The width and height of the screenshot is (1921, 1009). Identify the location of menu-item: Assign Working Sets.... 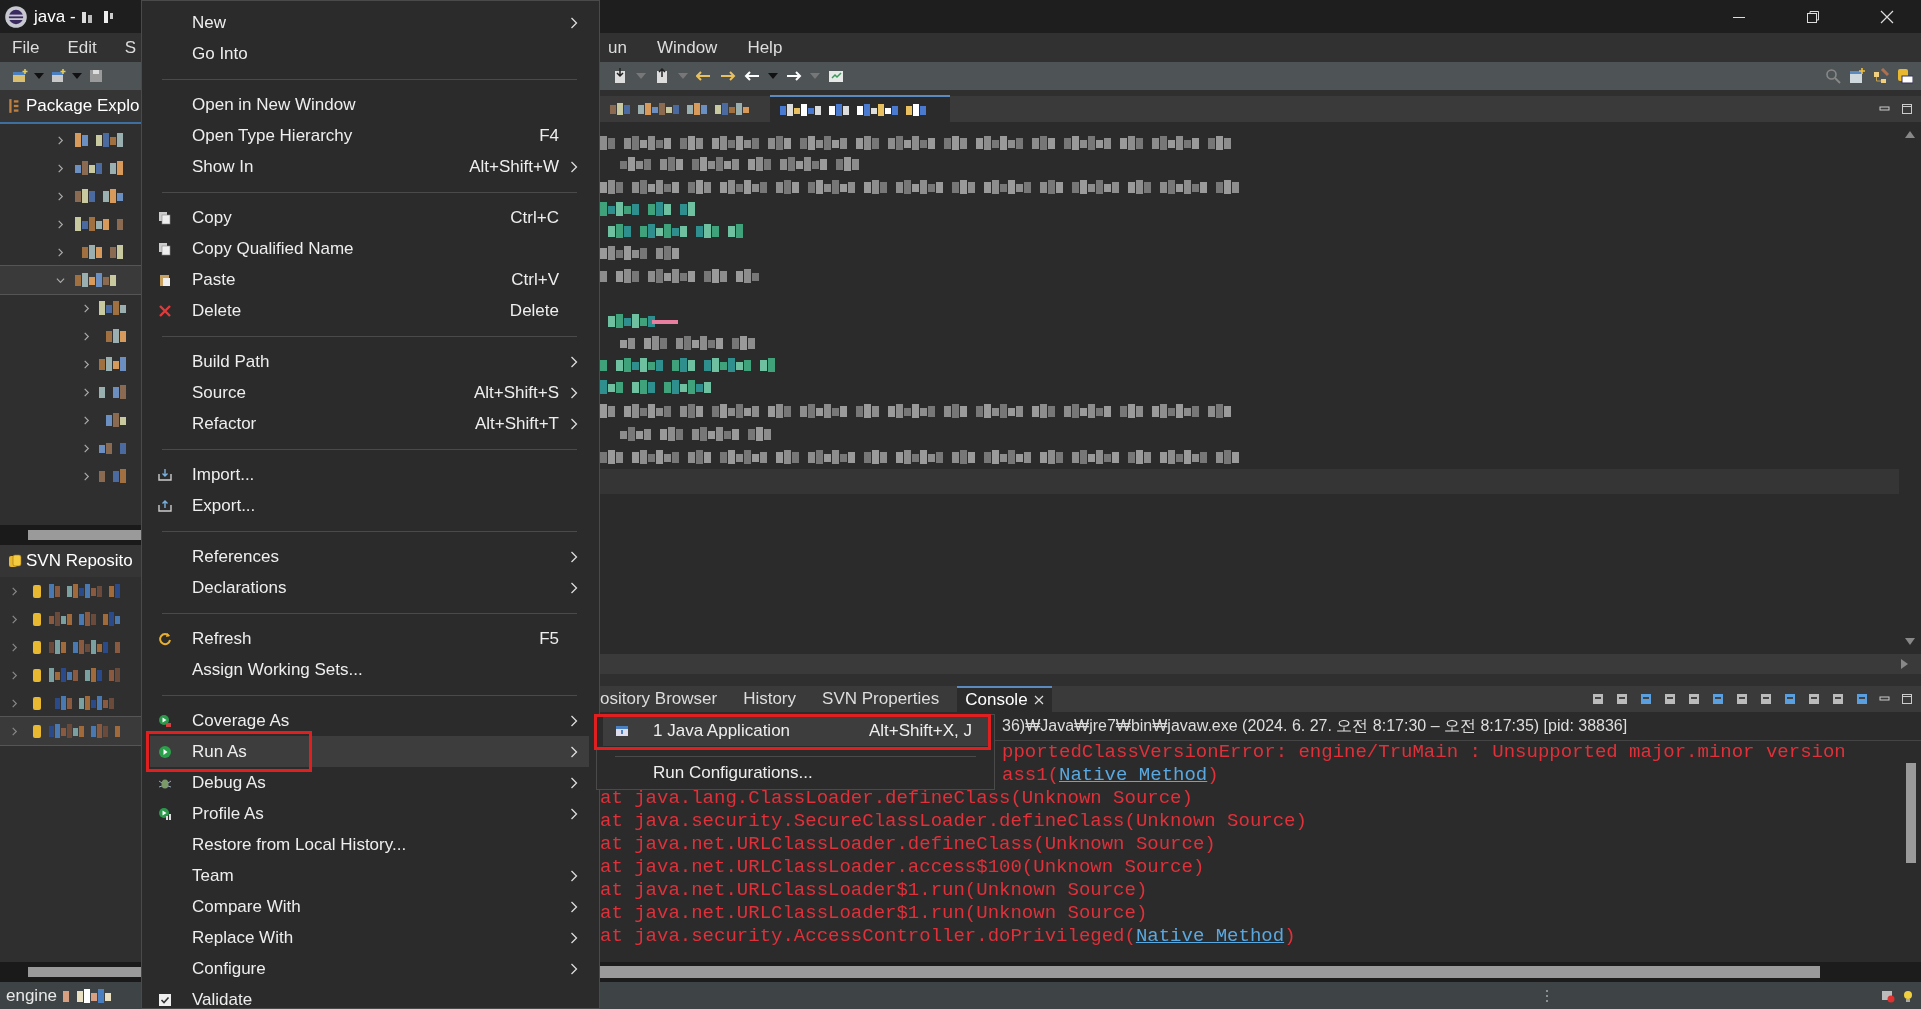
(369, 669).